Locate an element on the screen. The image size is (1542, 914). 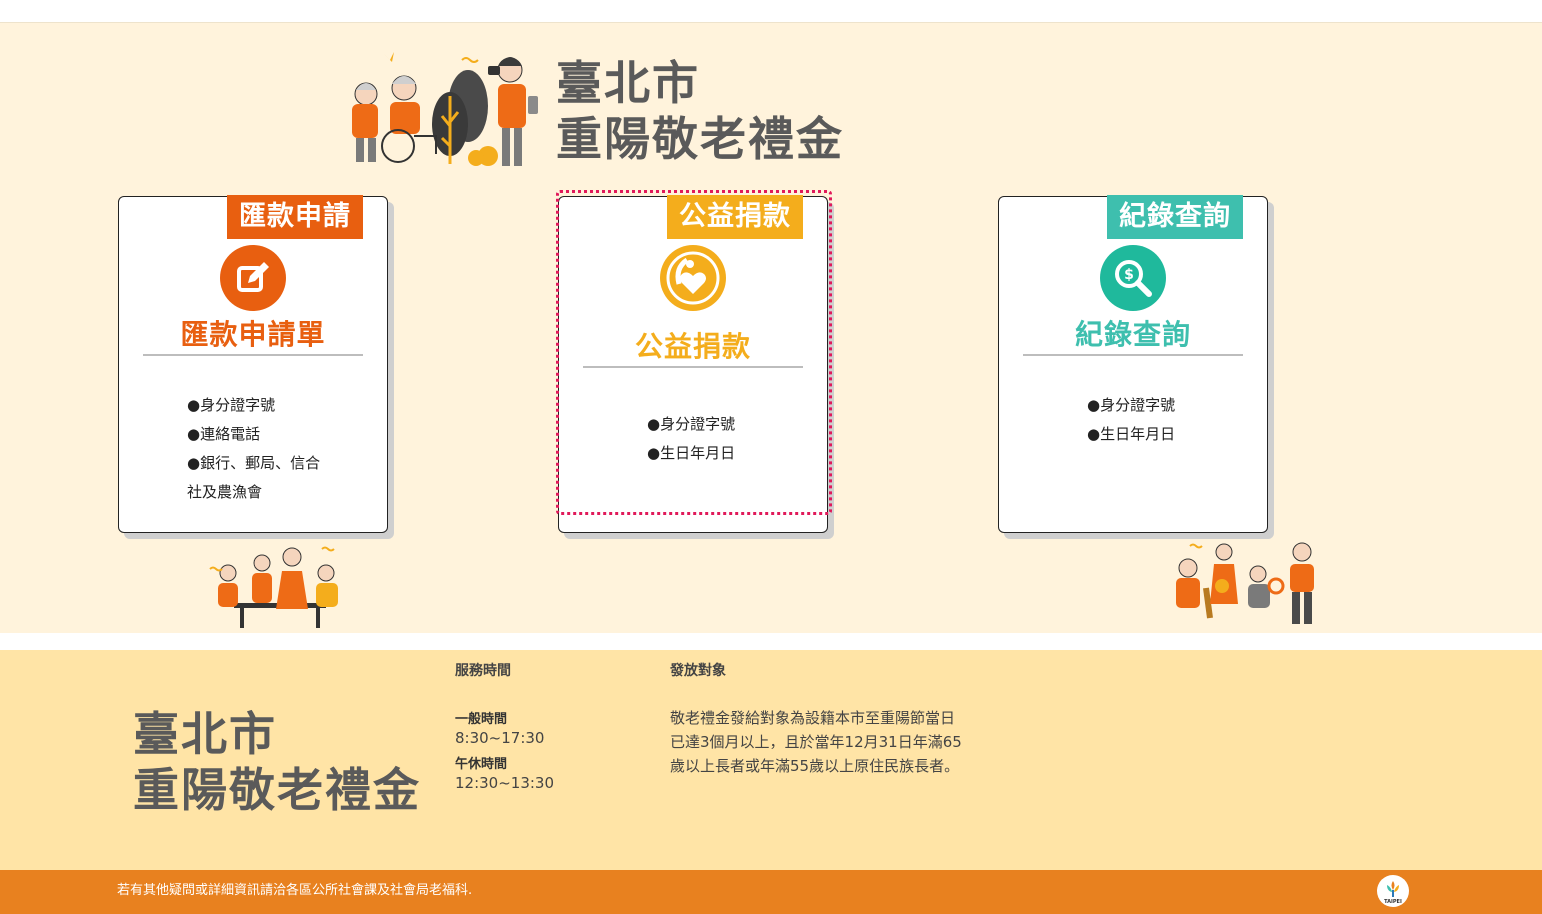
card-heading: 紀錄查詢 is located at coordinates (1132, 334).